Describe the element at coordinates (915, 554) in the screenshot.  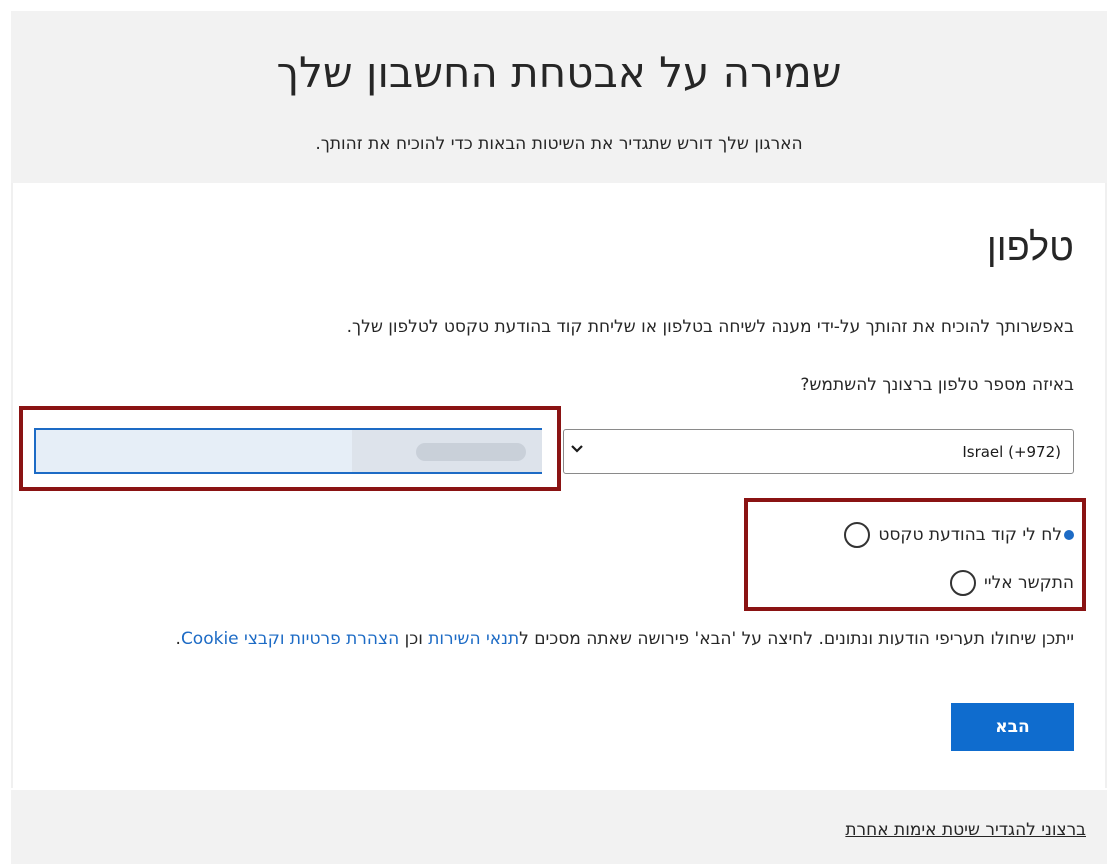
I see `options-highlight-box` at that location.